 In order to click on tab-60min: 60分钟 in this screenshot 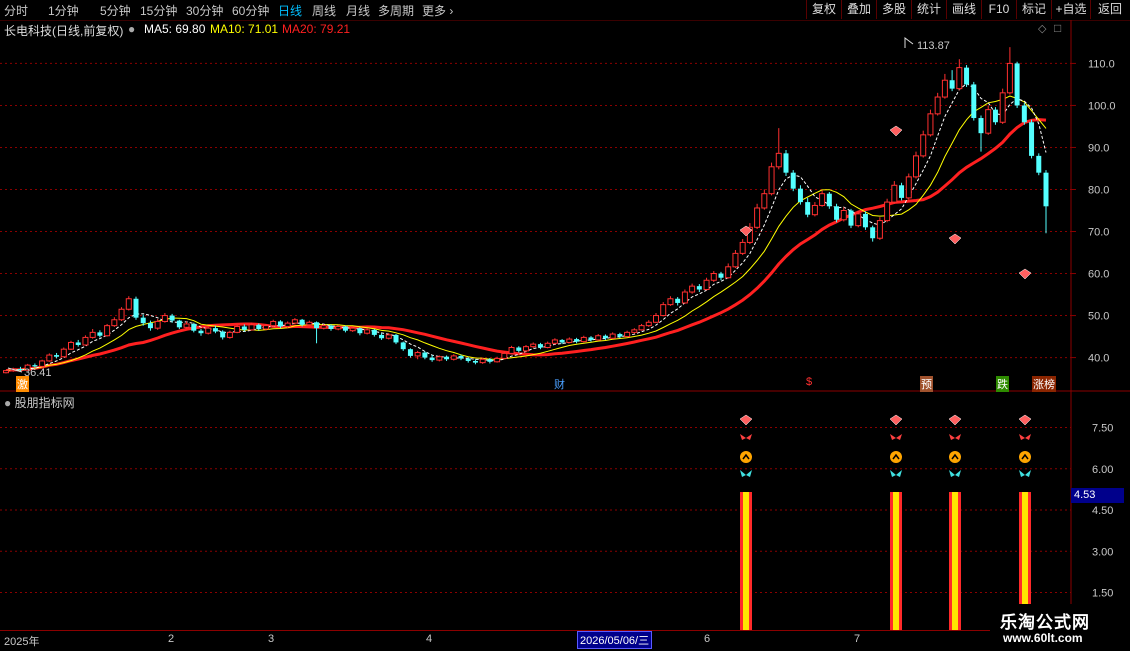, I will do `click(250, 10)`.